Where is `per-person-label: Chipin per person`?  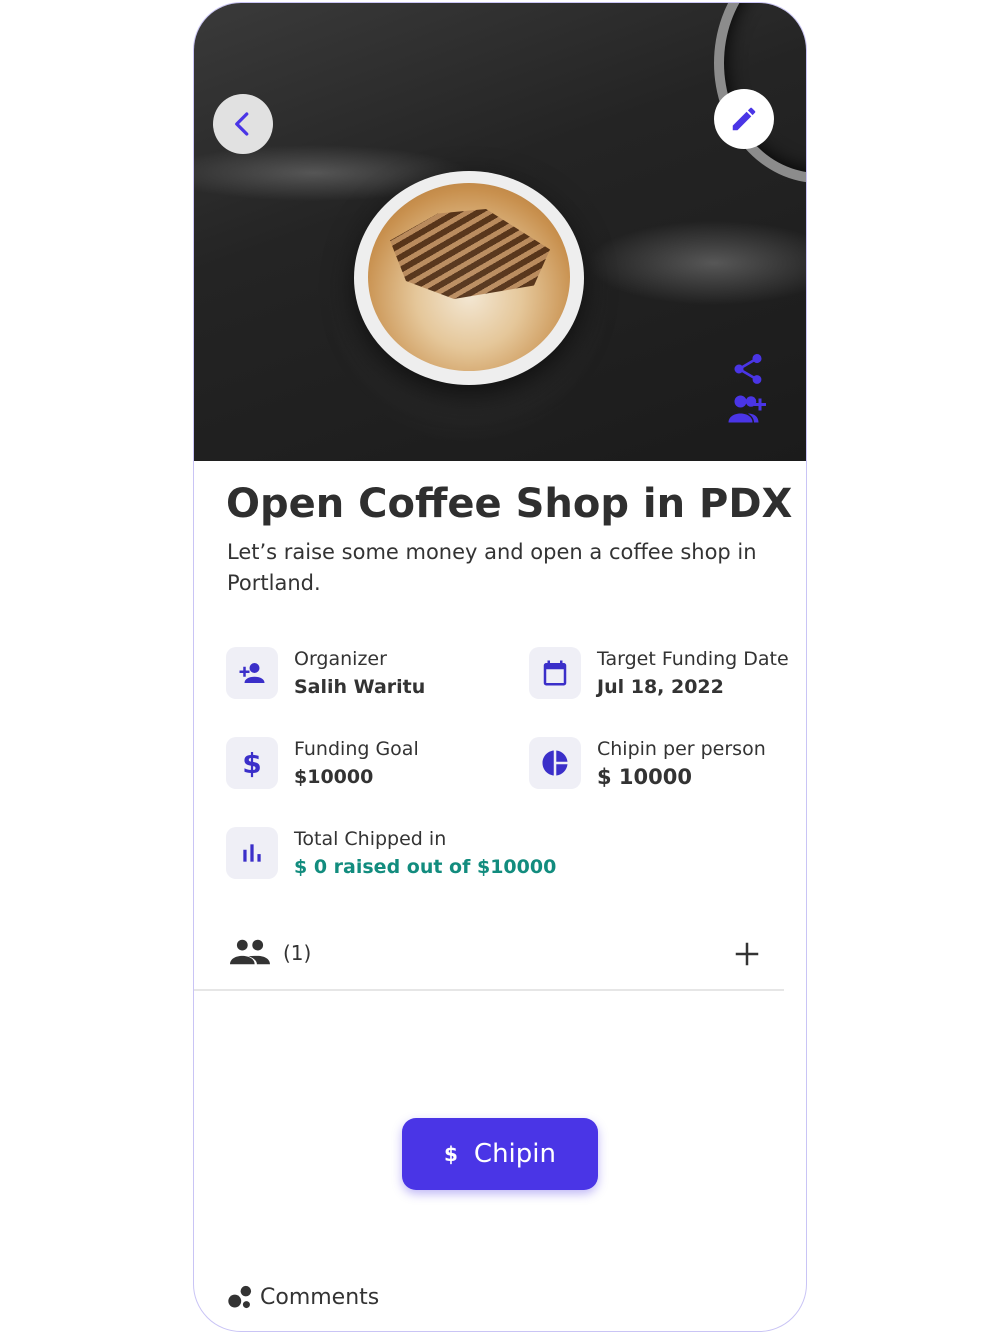
per-person-label: Chipin per person is located at coordinates (681, 749).